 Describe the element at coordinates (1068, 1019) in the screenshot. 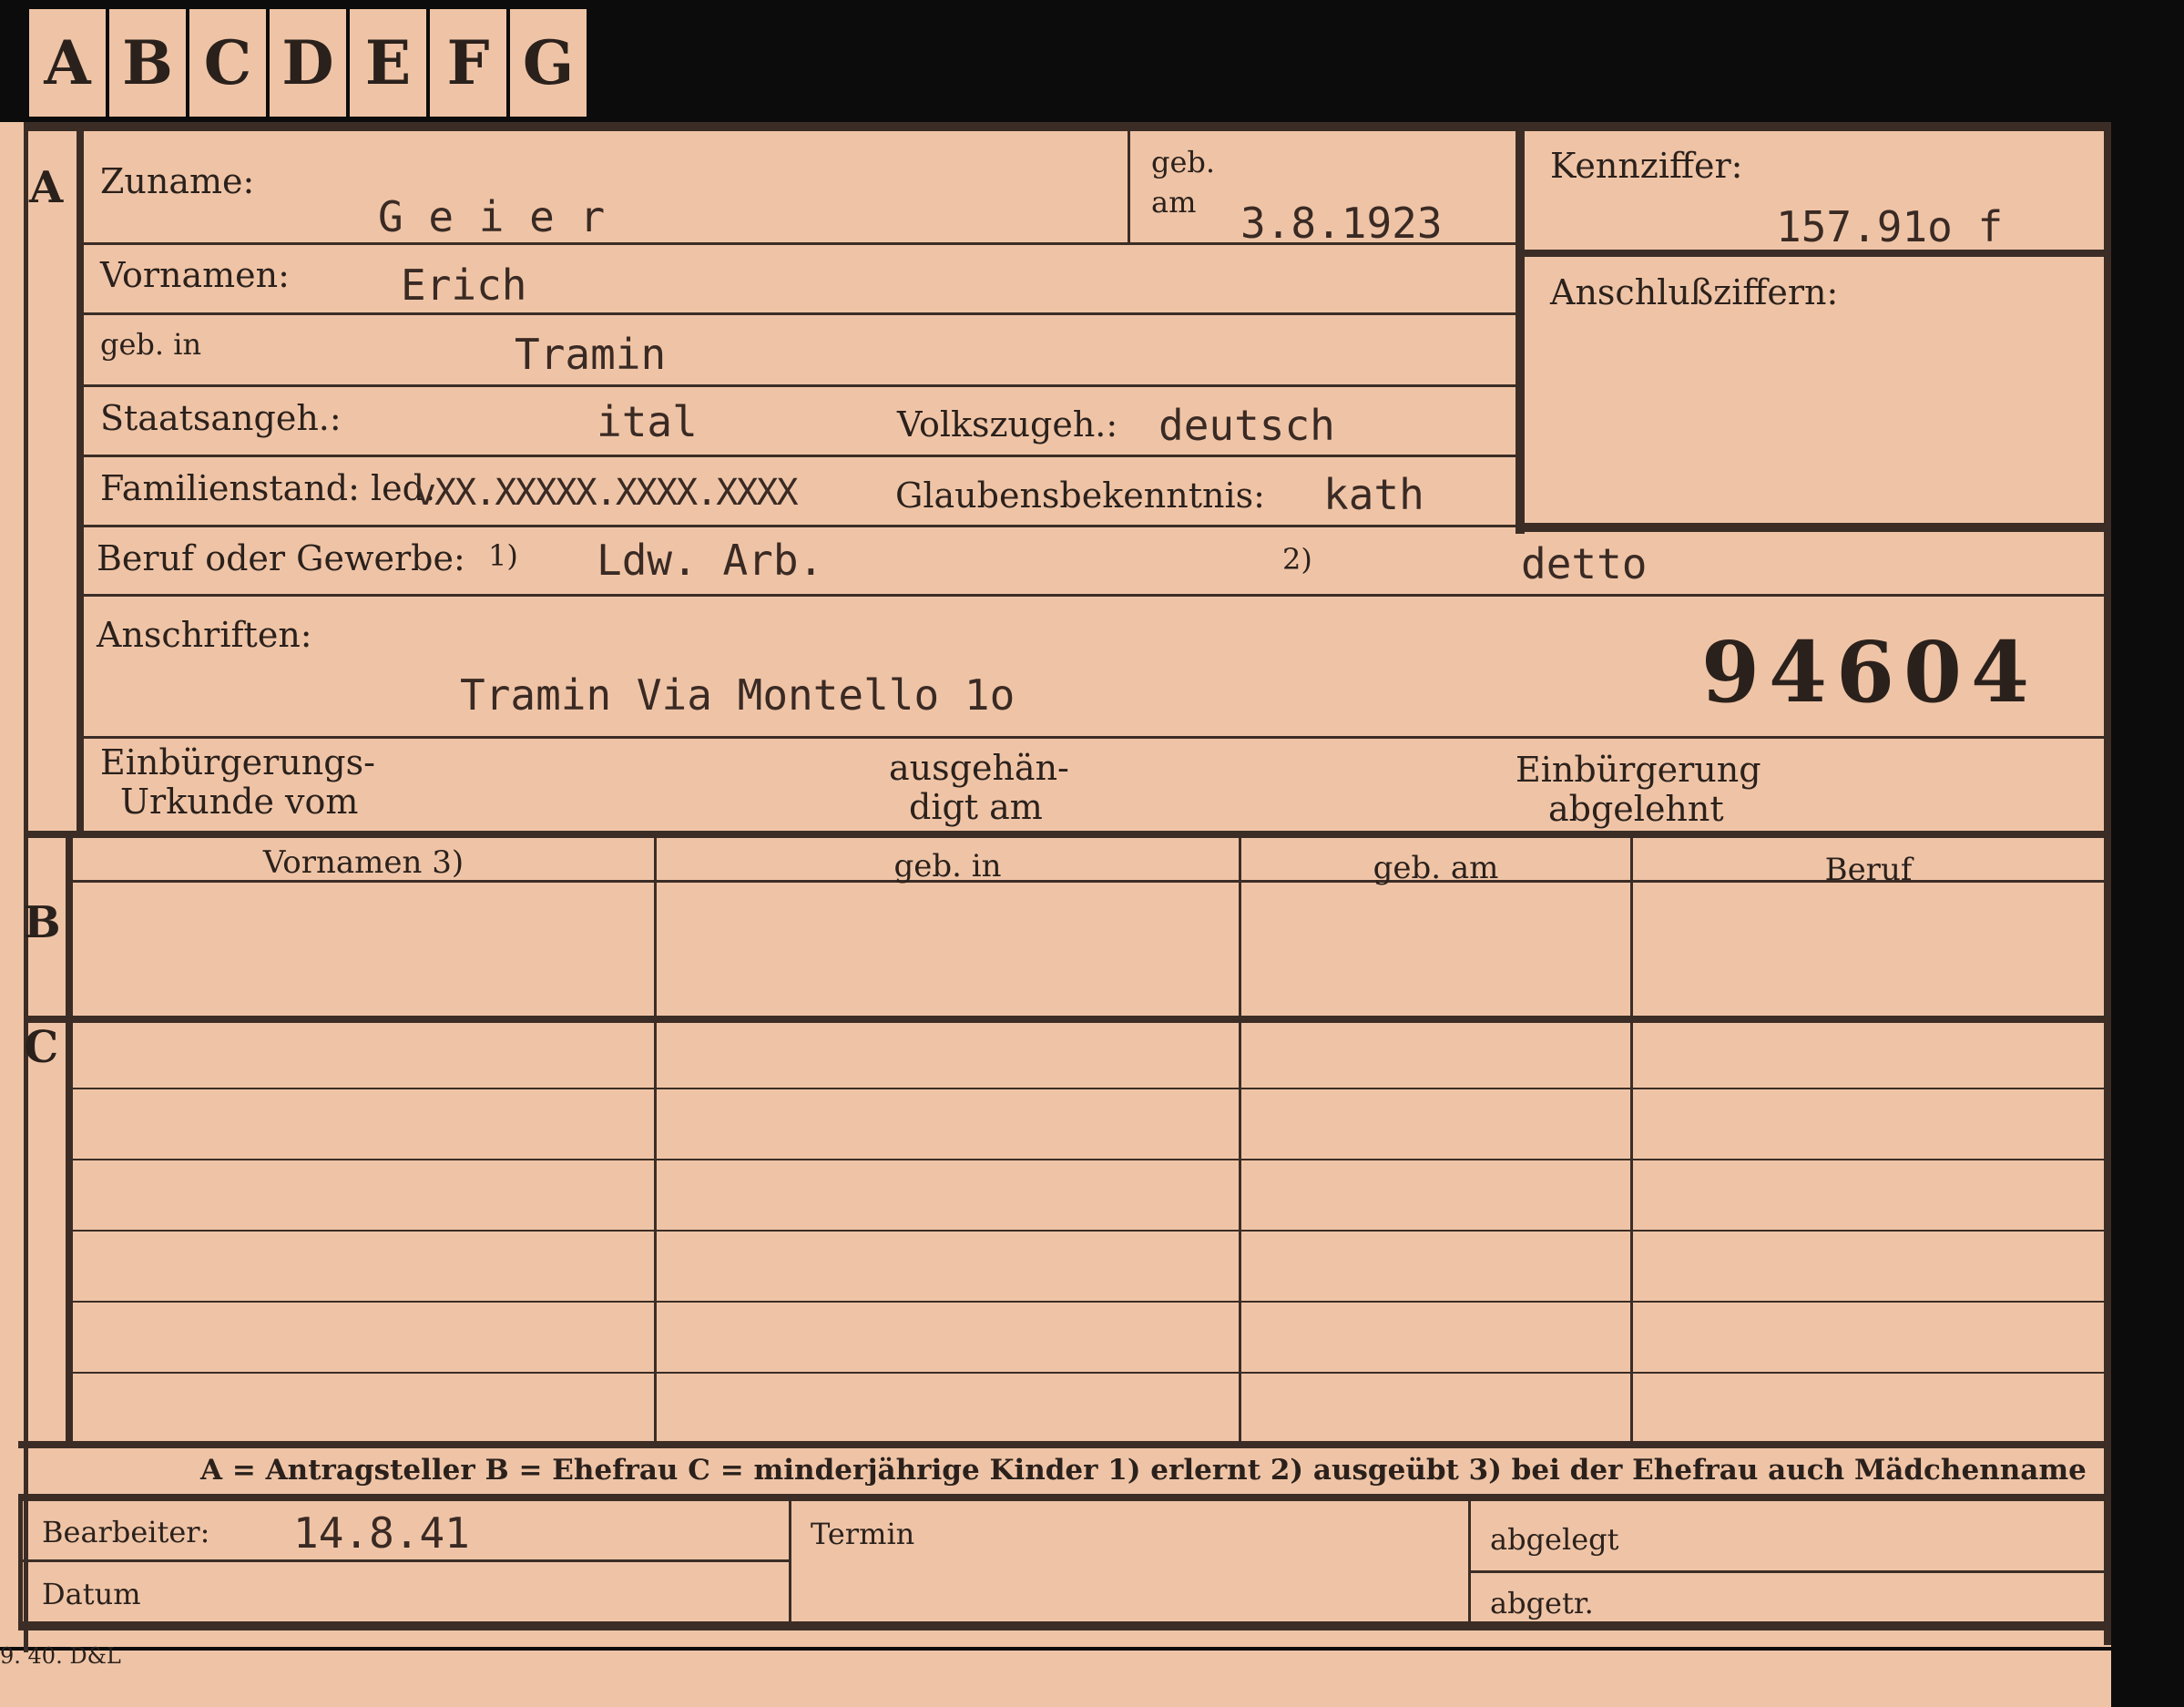

I see `section-c-top-border` at that location.